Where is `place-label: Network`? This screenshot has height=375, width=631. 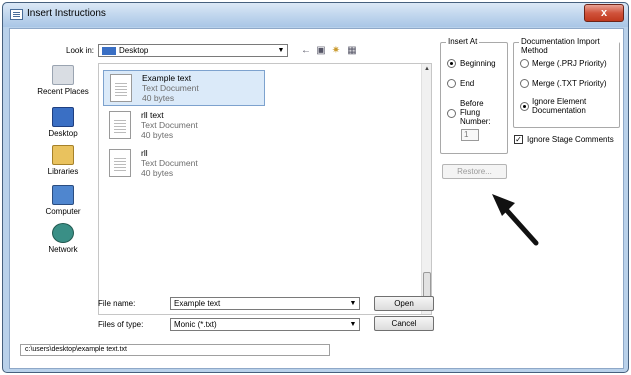 place-label: Network is located at coordinates (63, 249).